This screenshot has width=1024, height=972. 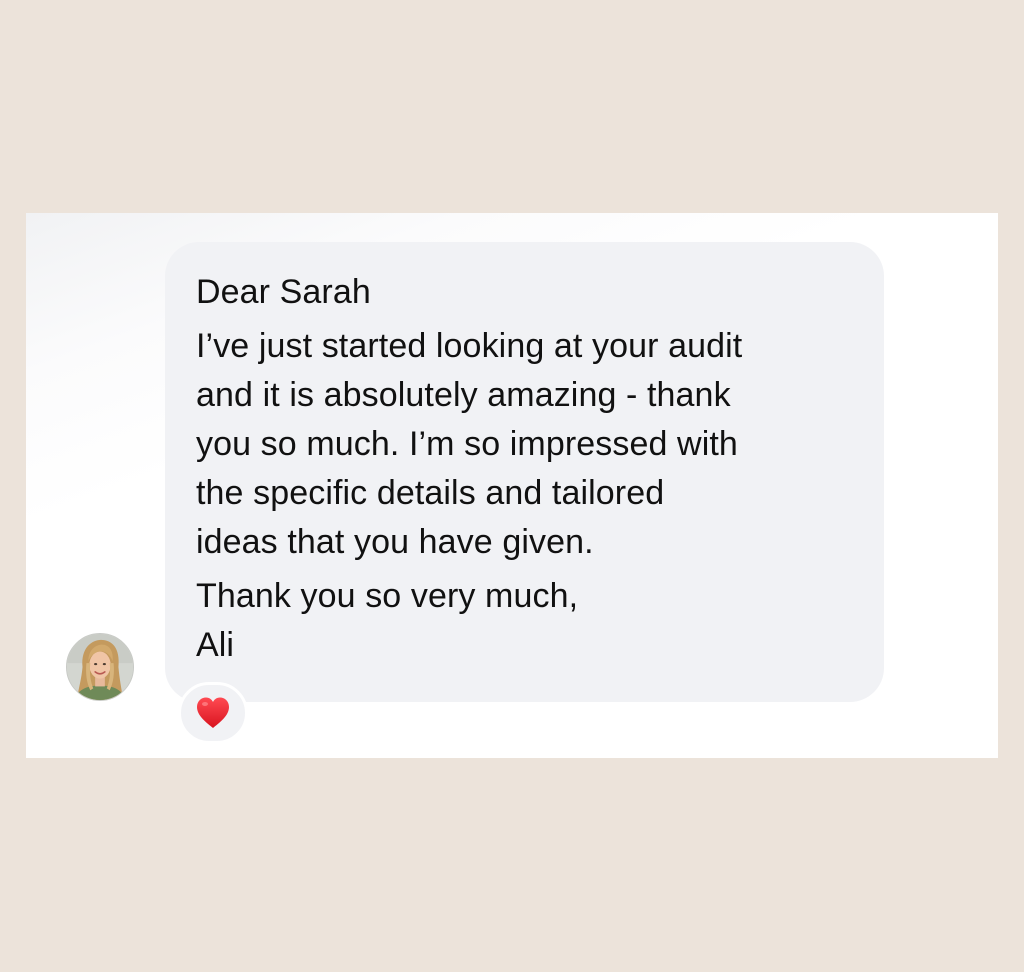 I want to click on red-heart-icon, so click(x=213, y=712).